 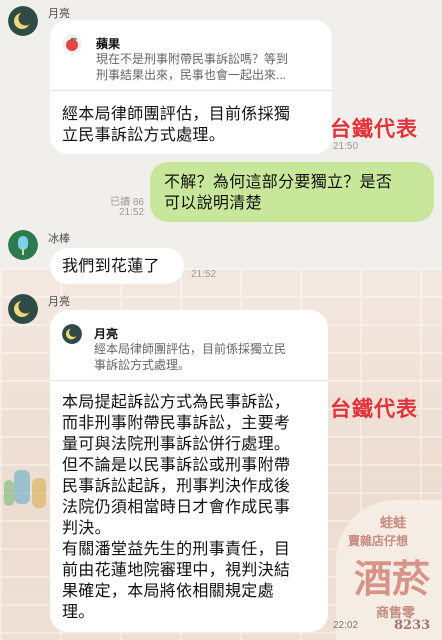 What do you see at coordinates (78, 612) in the screenshot?
I see `message-text-line: 理。` at bounding box center [78, 612].